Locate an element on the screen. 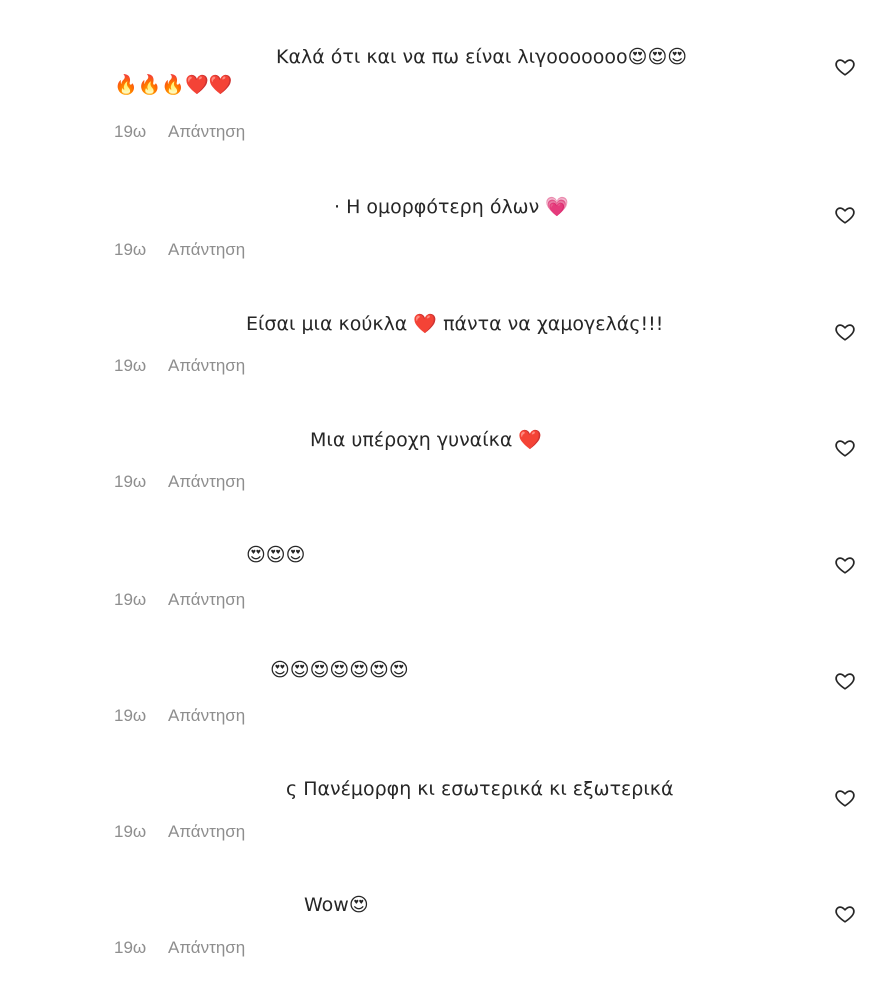 This screenshot has height=1002, width=880. comment-item: 😍😍😍😍😍😍😍 19ω Απάντηση is located at coordinates (440, 712).